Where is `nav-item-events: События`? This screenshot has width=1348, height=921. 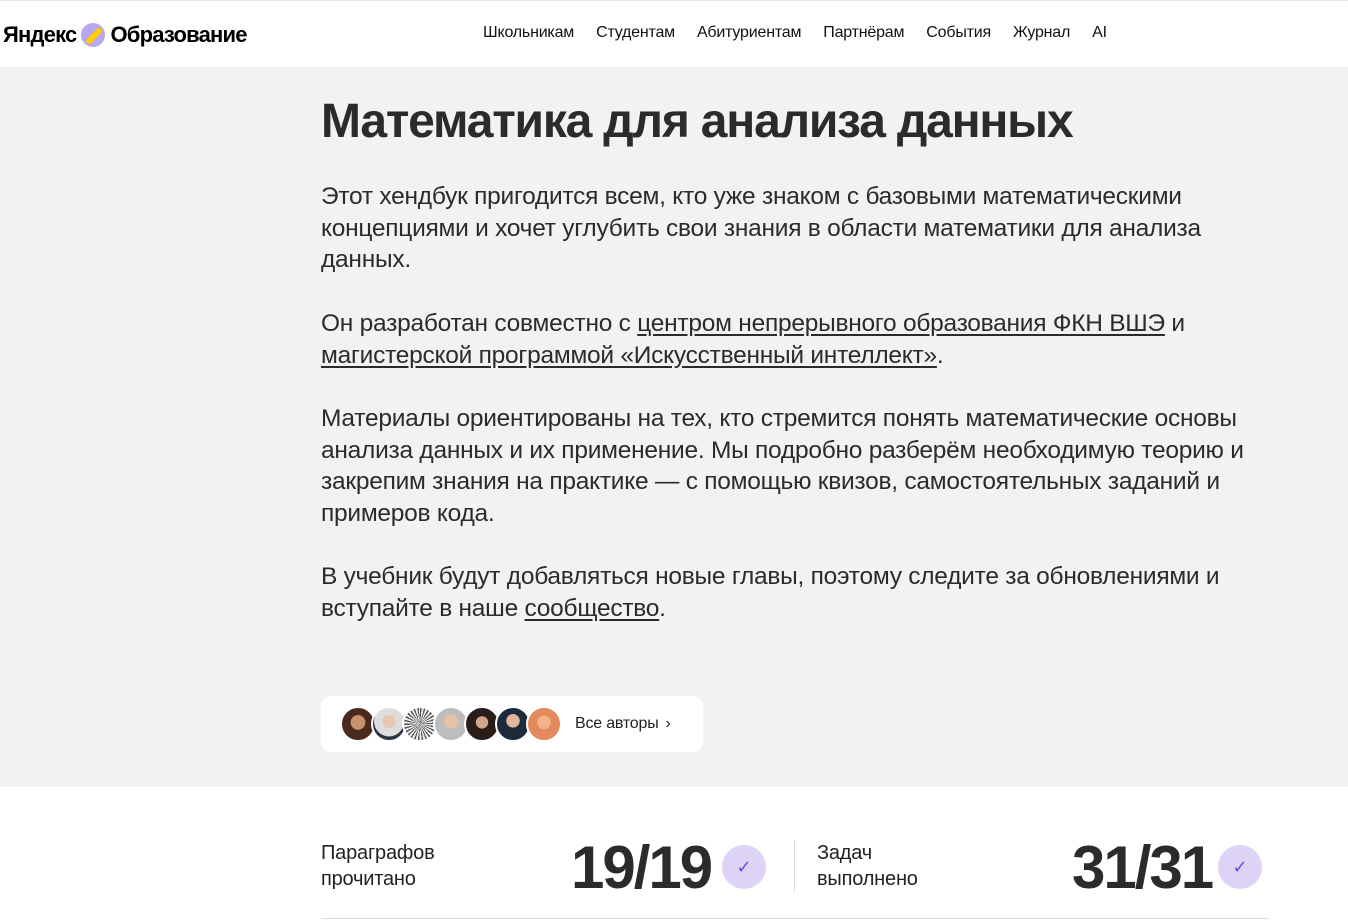 nav-item-events: События is located at coordinates (958, 33).